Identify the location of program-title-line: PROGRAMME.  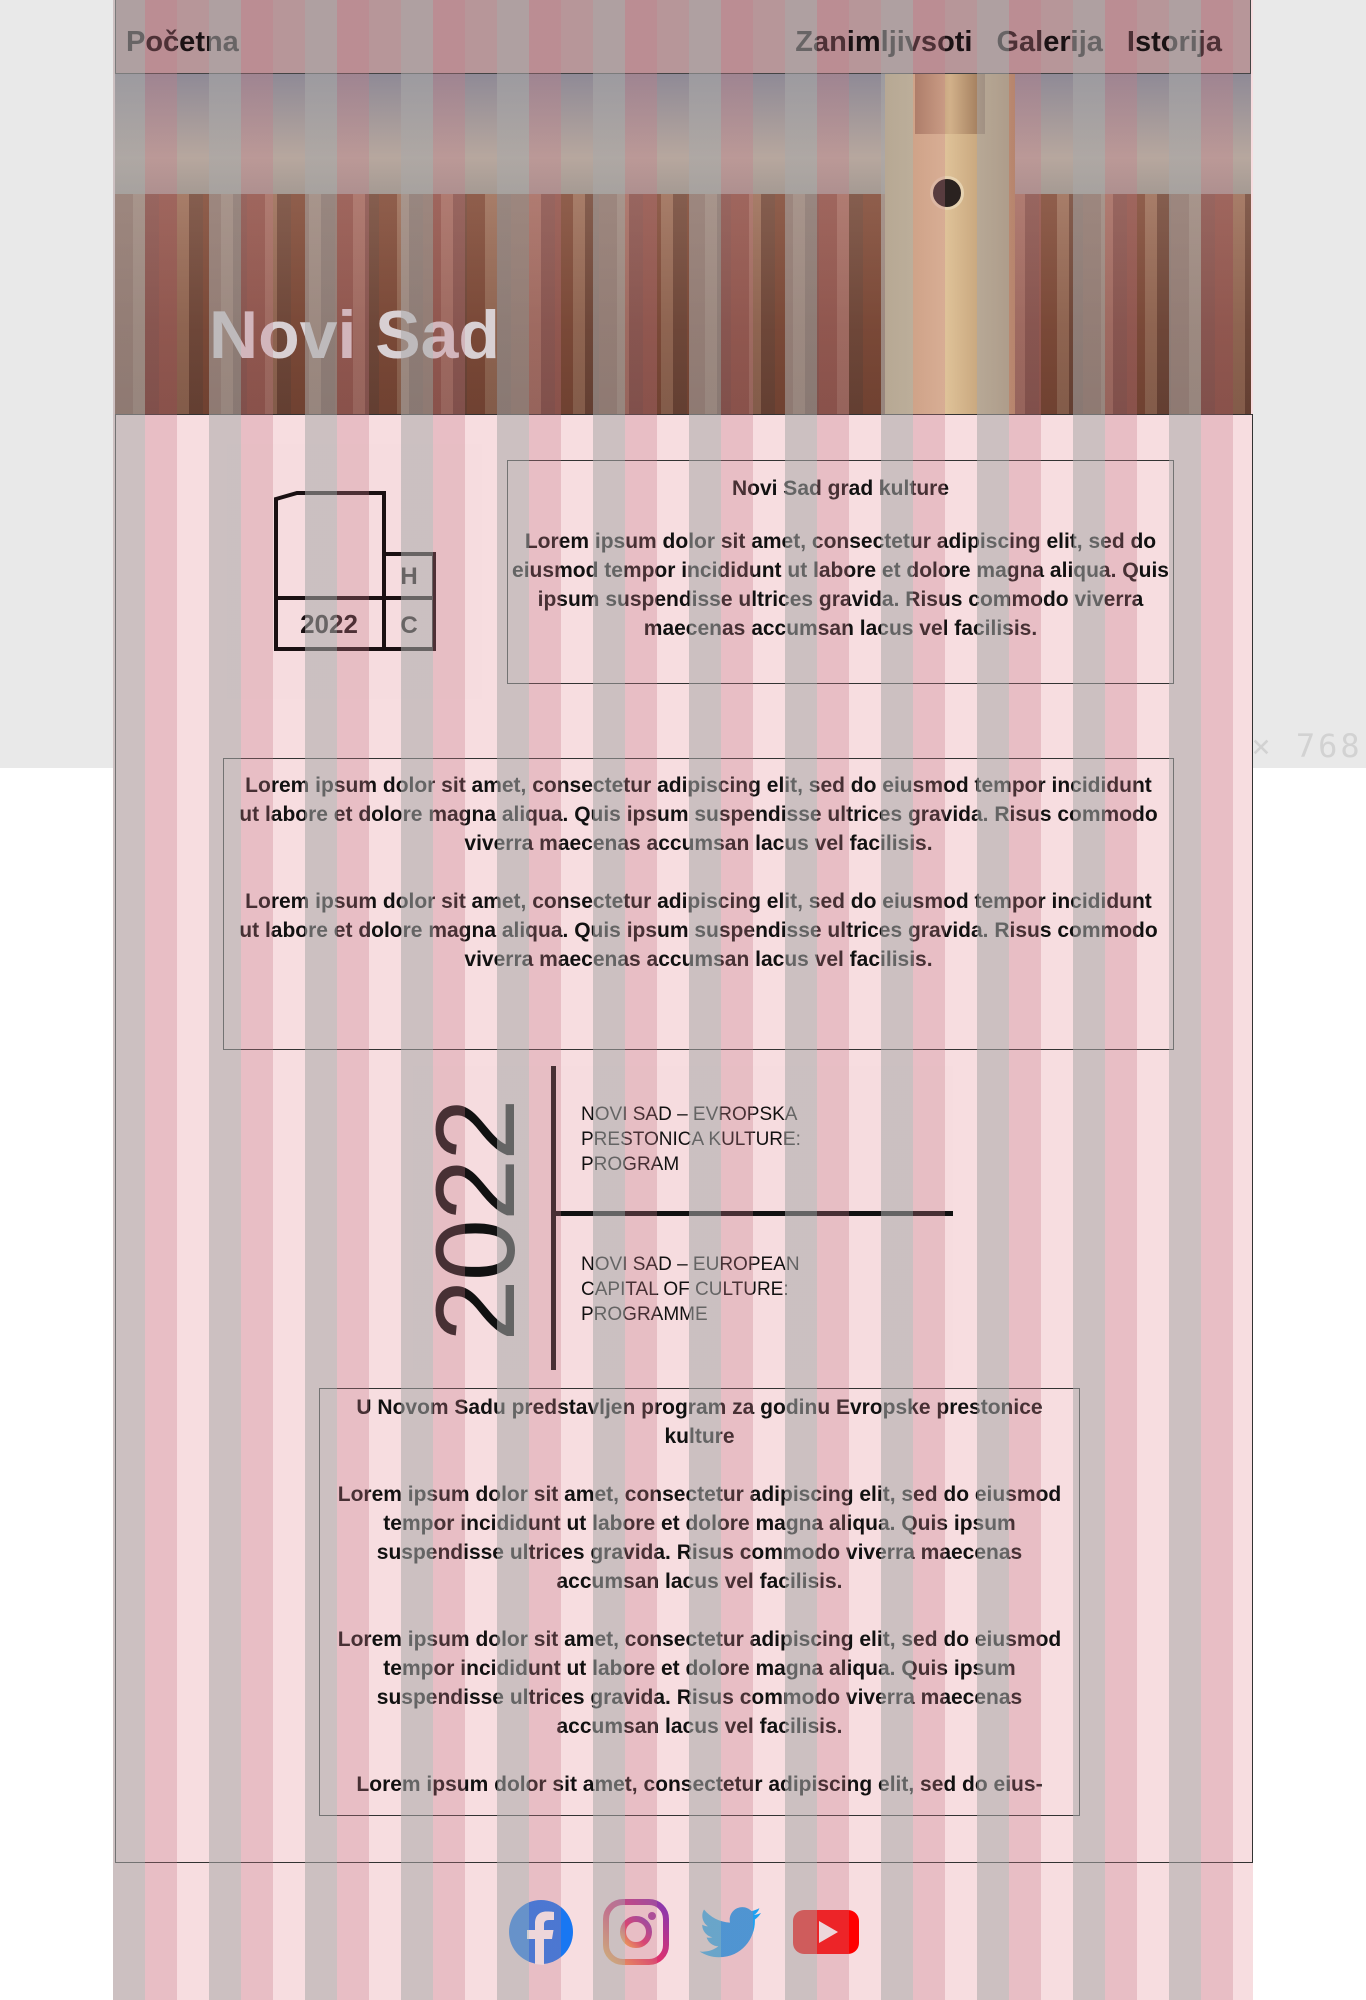
(644, 1314).